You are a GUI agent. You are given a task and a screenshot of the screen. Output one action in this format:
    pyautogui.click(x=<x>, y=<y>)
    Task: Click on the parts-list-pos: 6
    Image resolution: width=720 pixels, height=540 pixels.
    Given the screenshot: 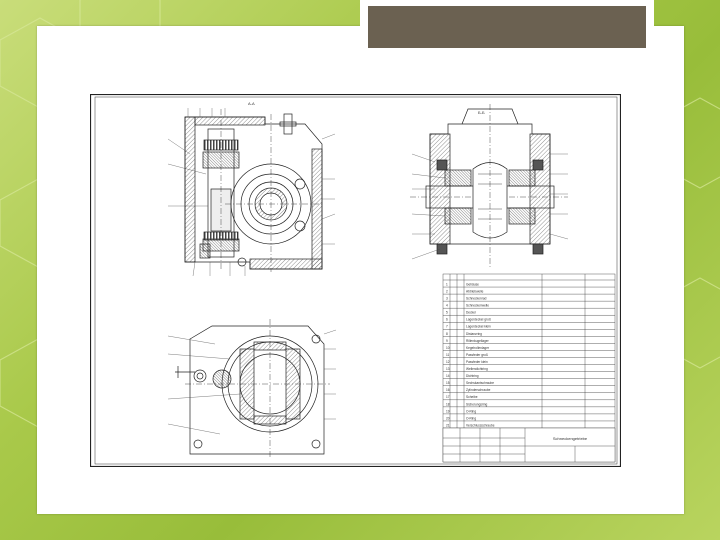 What is the action you would take?
    pyautogui.click(x=447, y=320)
    